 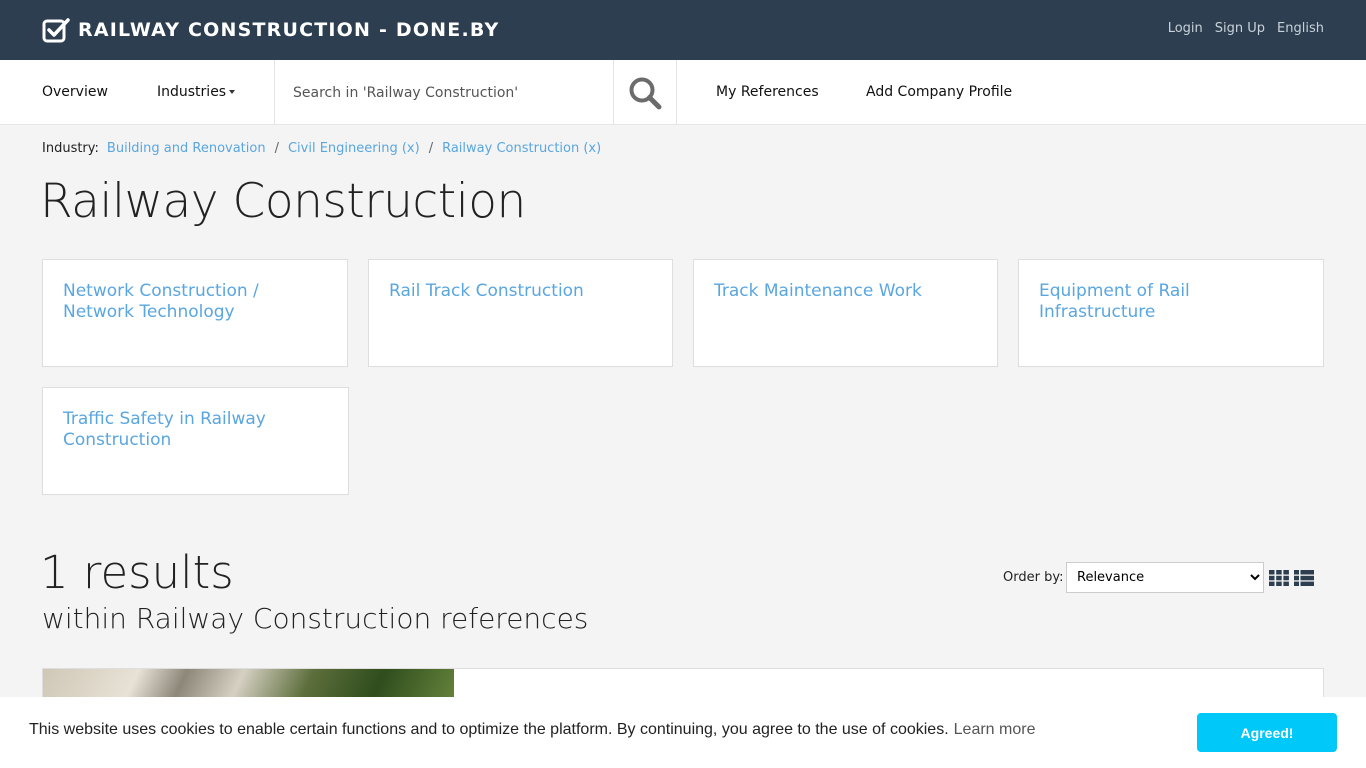 I want to click on breadcrumb-item-railway-construction: Railway Construction (x), so click(x=521, y=148).